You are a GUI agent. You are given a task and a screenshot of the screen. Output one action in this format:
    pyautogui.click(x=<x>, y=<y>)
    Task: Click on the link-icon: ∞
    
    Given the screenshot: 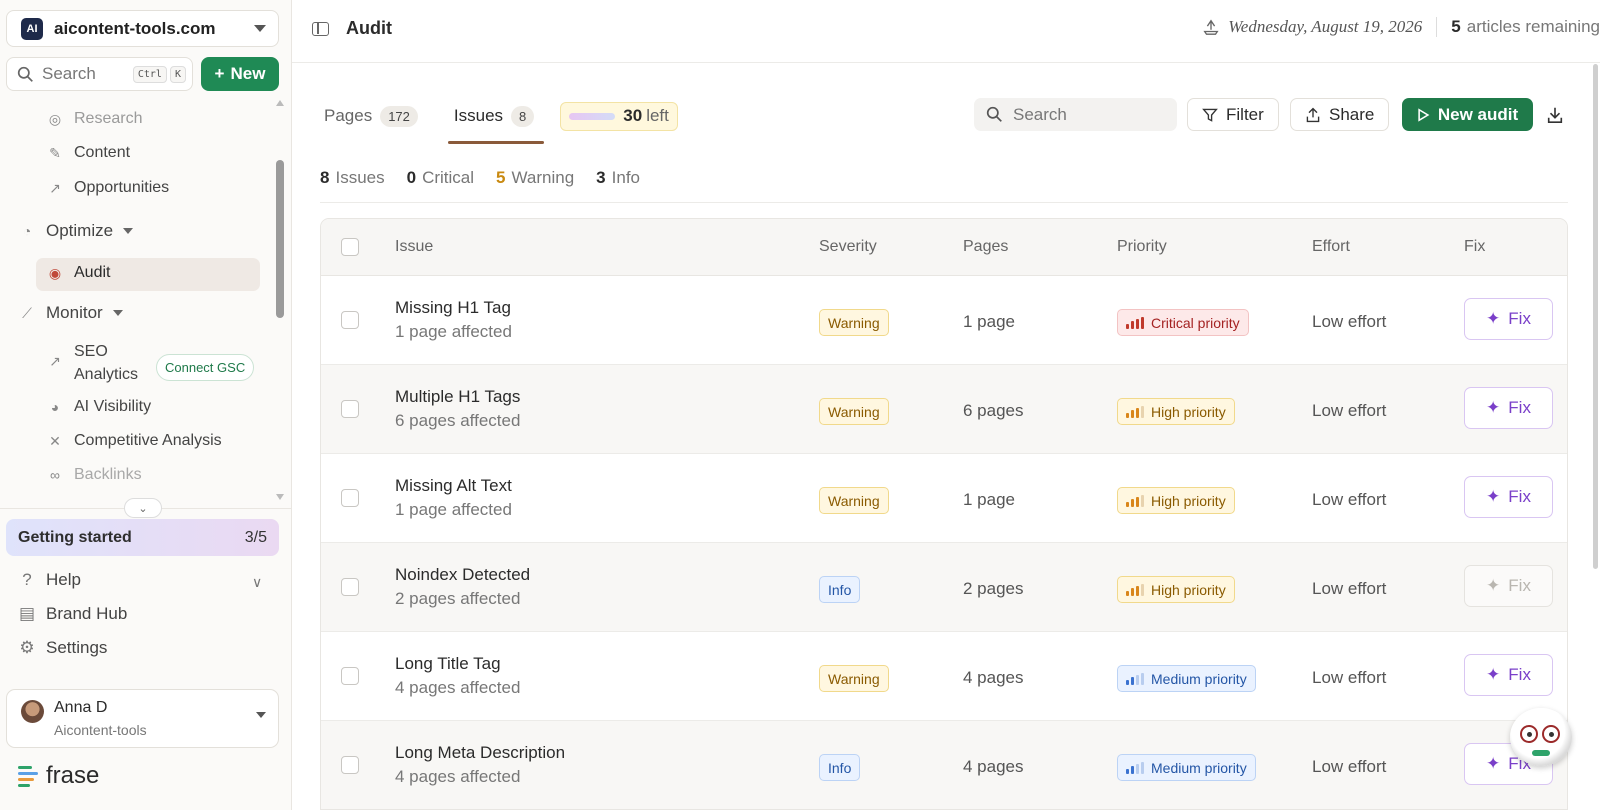 What is the action you would take?
    pyautogui.click(x=55, y=475)
    